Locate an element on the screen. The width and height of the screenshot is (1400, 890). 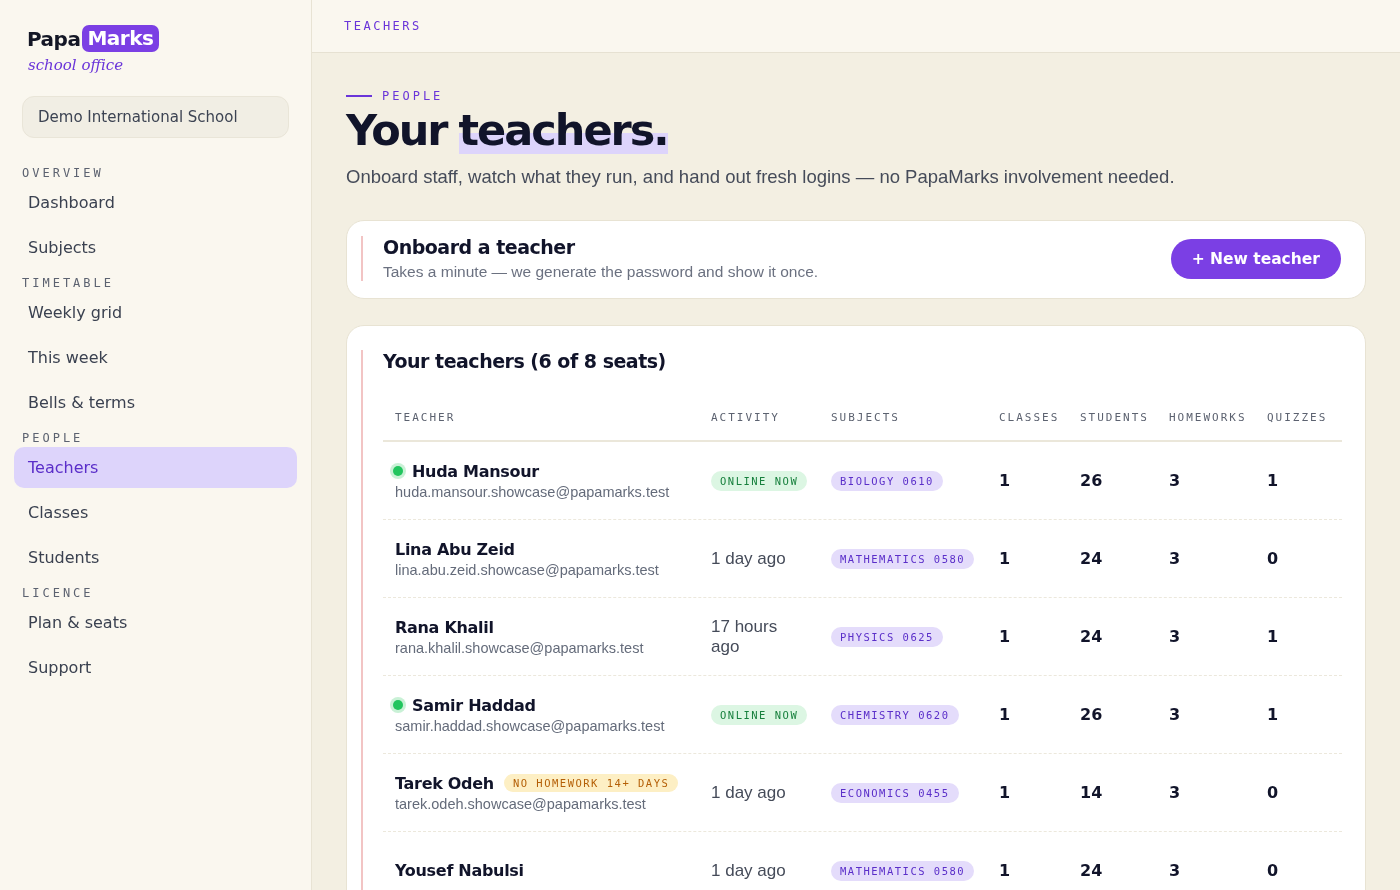
eyebrow-dash is located at coordinates (359, 96).